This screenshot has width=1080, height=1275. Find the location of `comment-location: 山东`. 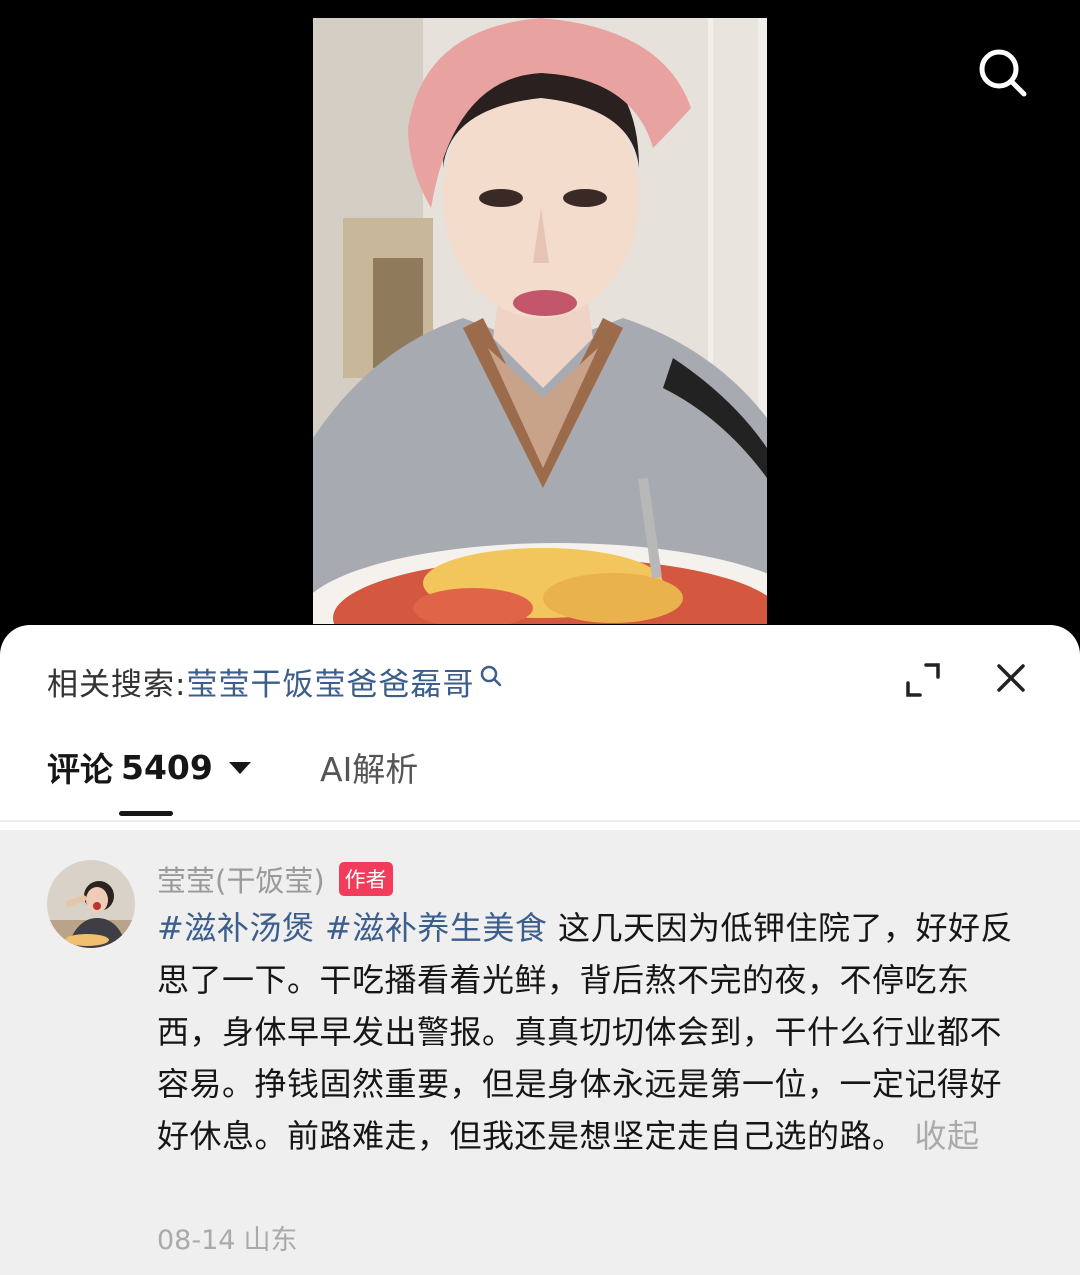

comment-location: 山东 is located at coordinates (270, 1240).